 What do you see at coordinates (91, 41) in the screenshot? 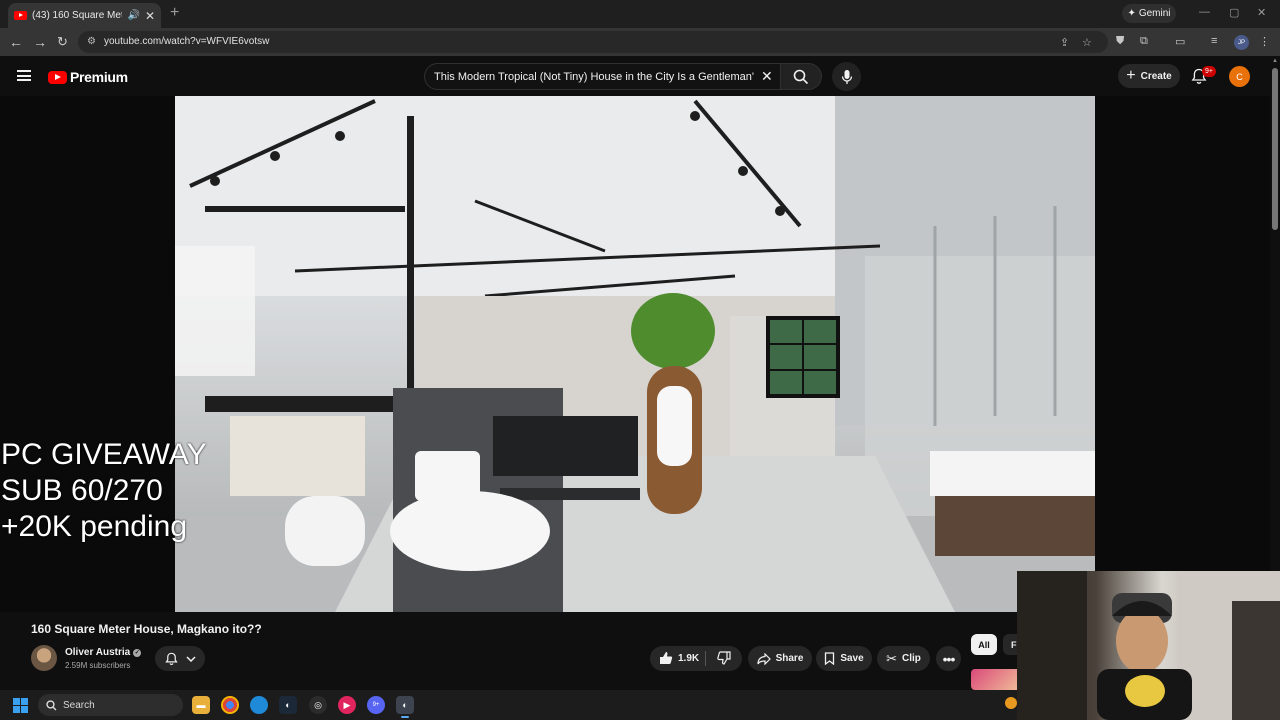
I see `site-info-icon: ⚙` at bounding box center [91, 41].